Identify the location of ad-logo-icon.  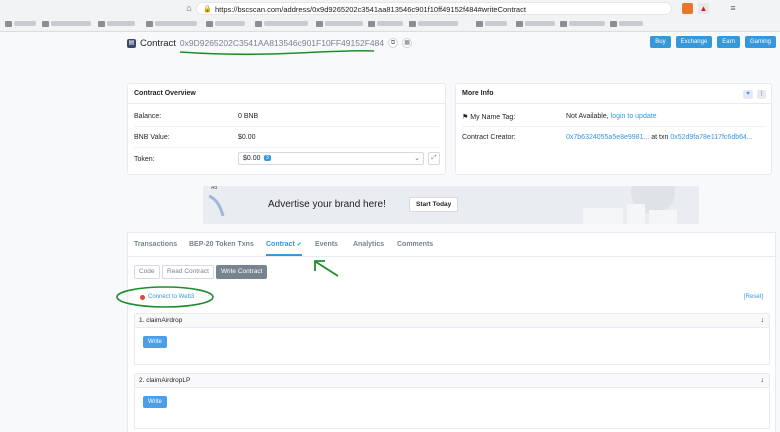
(216, 205).